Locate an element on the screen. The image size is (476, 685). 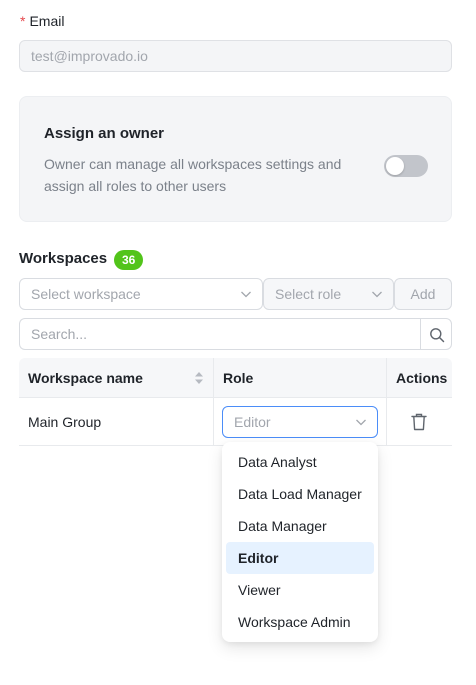
search-button is located at coordinates (436, 334).